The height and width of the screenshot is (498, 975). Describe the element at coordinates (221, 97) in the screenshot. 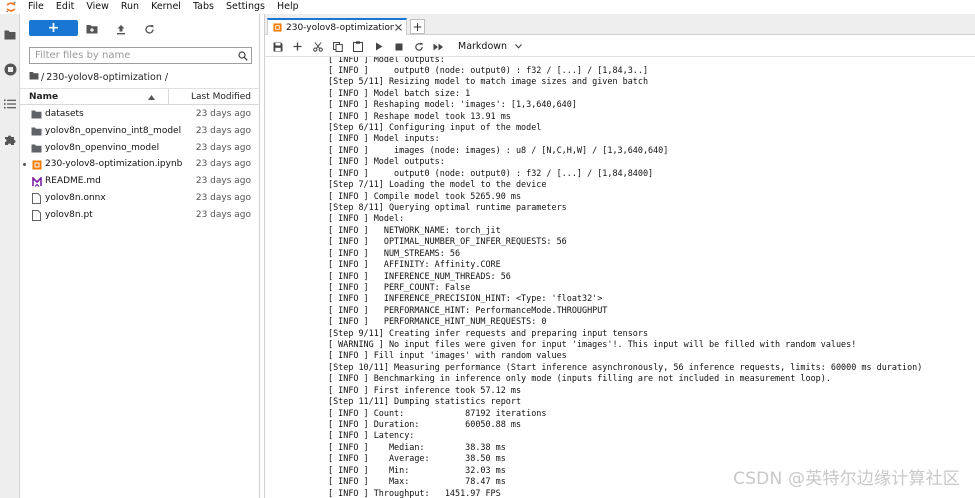

I see `column-last-modified: Last Modified` at that location.